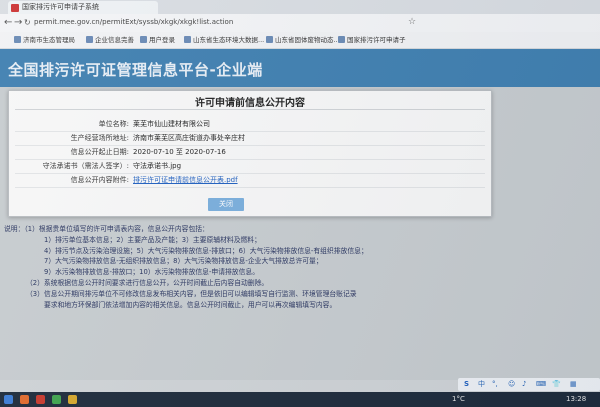  I want to click on field-label: 信息公开内容附件:, so click(99, 180).